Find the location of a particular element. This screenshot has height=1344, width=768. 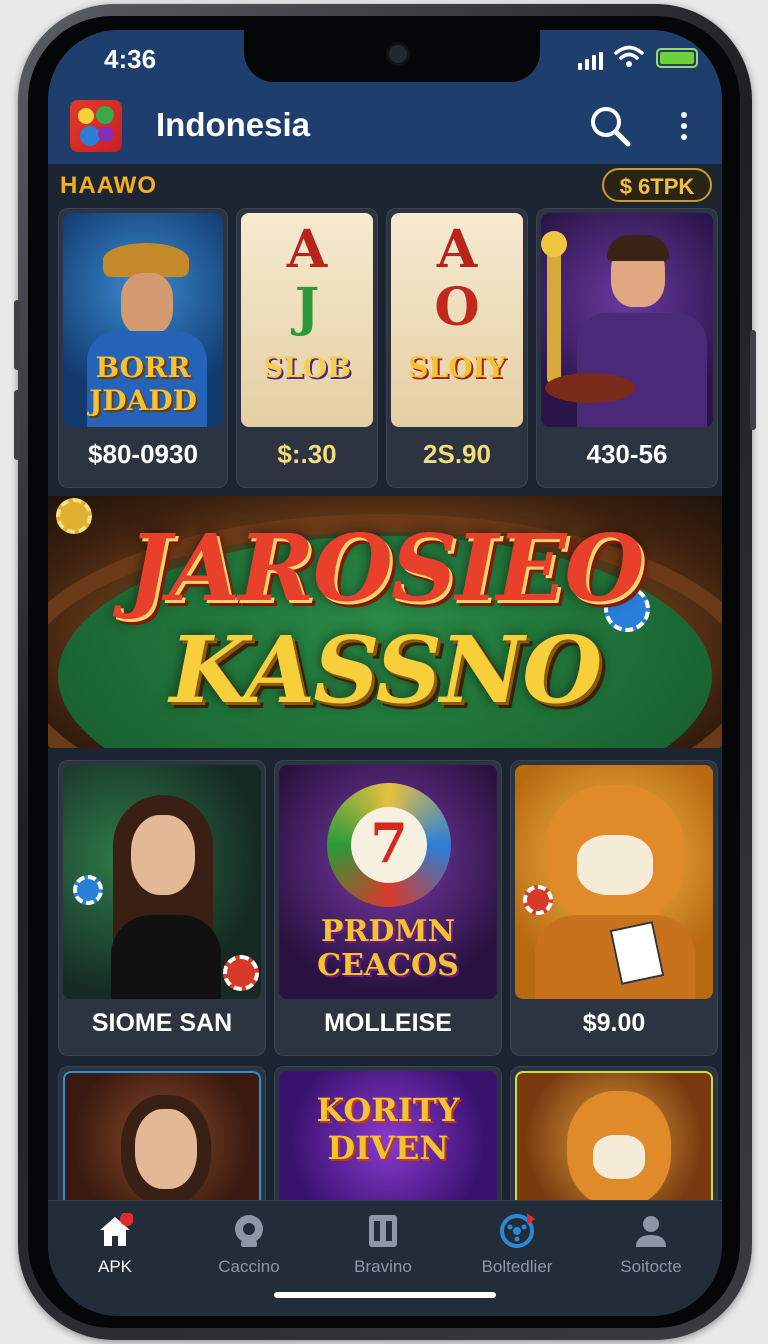

slot-reel: A J SLOB is located at coordinates (307, 320).